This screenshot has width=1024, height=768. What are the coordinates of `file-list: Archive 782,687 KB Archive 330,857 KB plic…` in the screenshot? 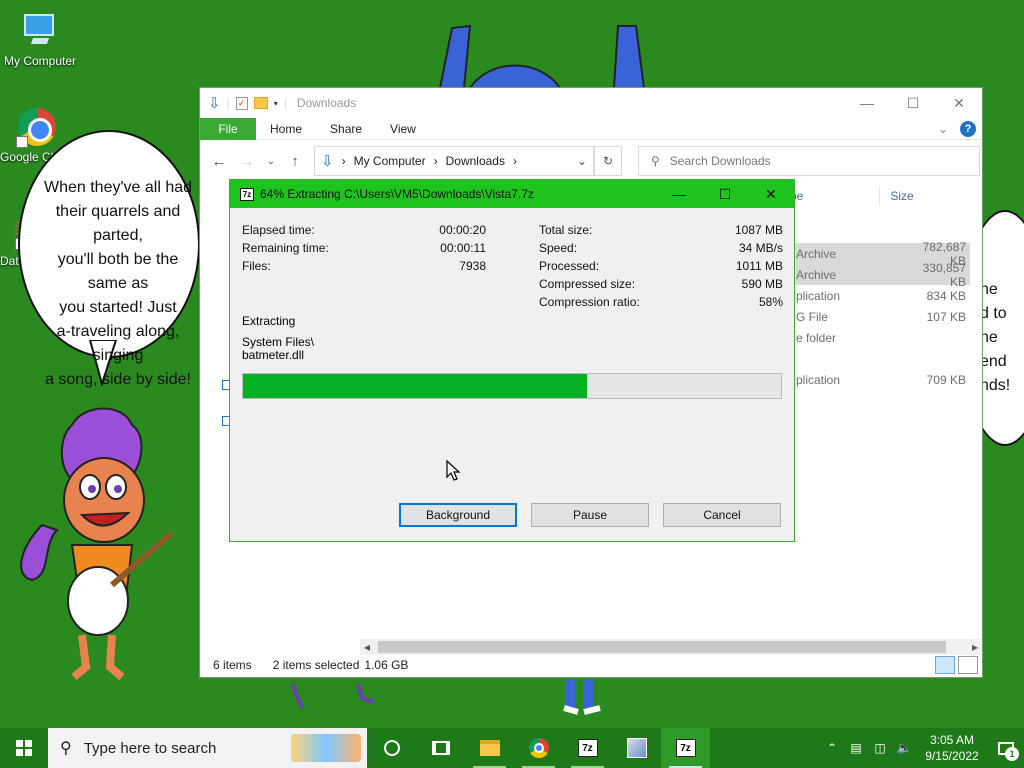 It's located at (880, 315).